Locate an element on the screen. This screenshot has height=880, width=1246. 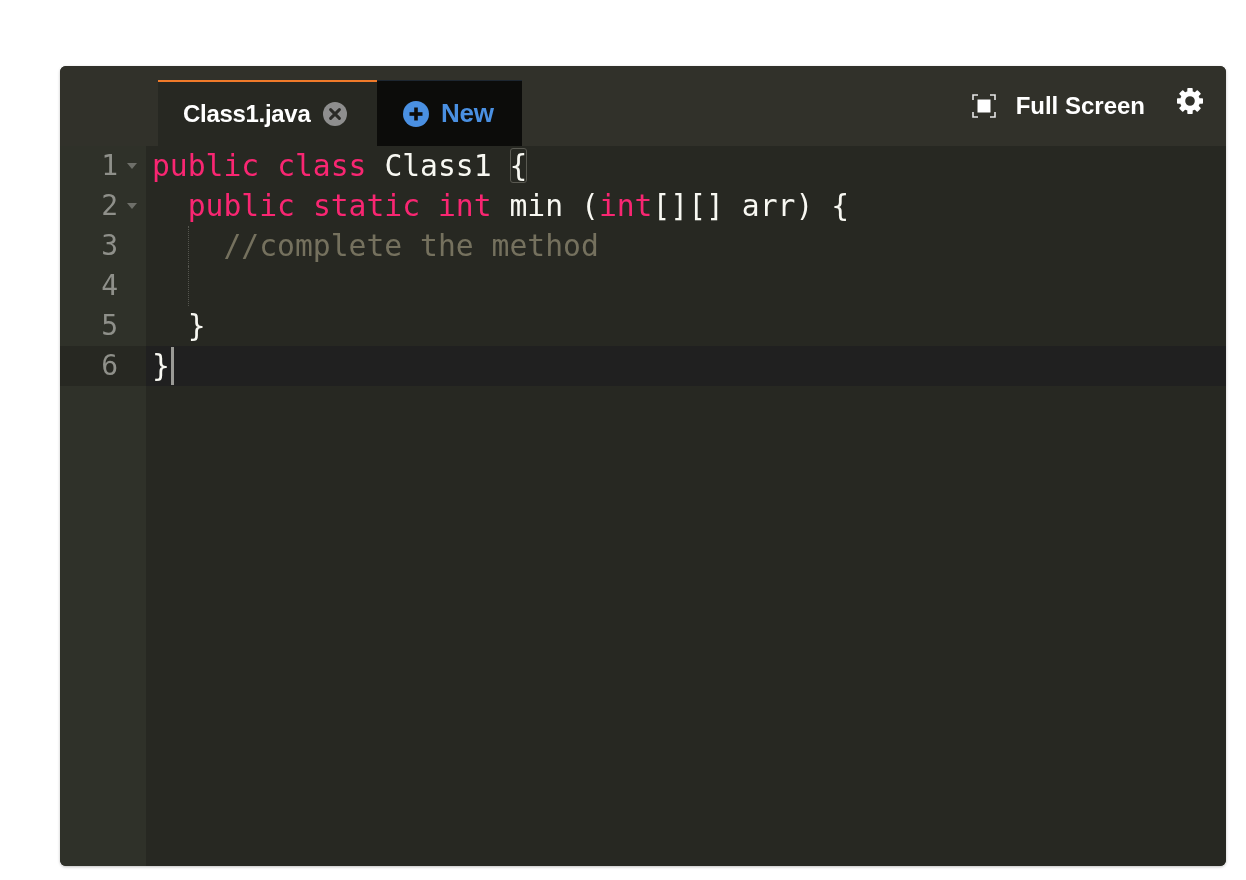
line-number: 4 is located at coordinates (109, 286).